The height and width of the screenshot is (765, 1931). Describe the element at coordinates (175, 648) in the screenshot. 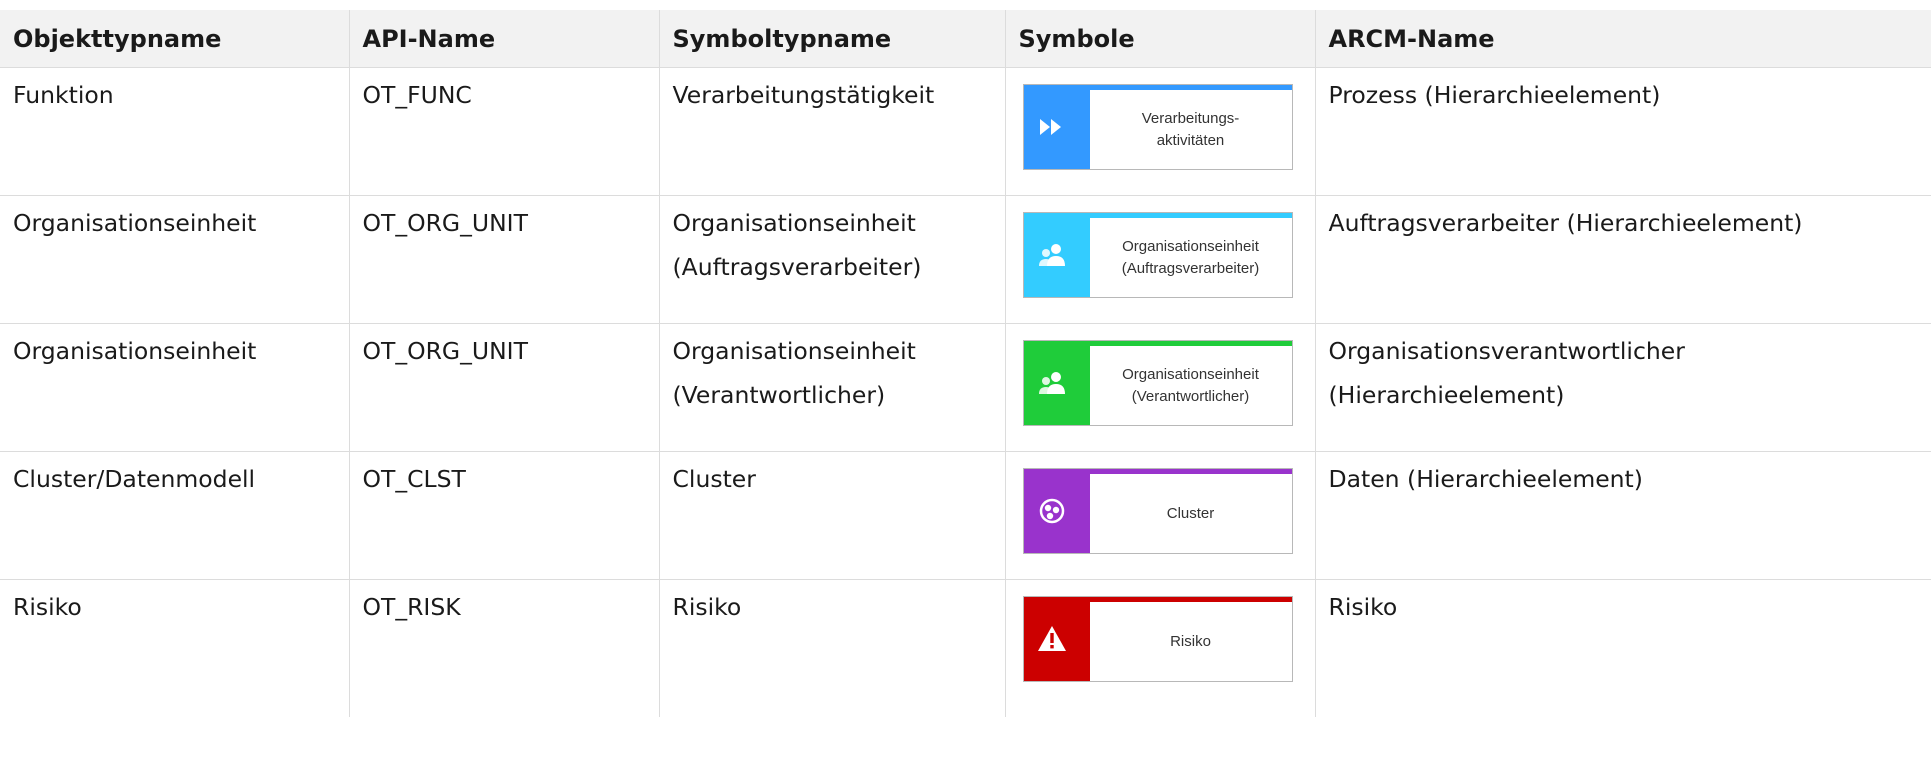

I see `cell-object-type: Risiko` at that location.